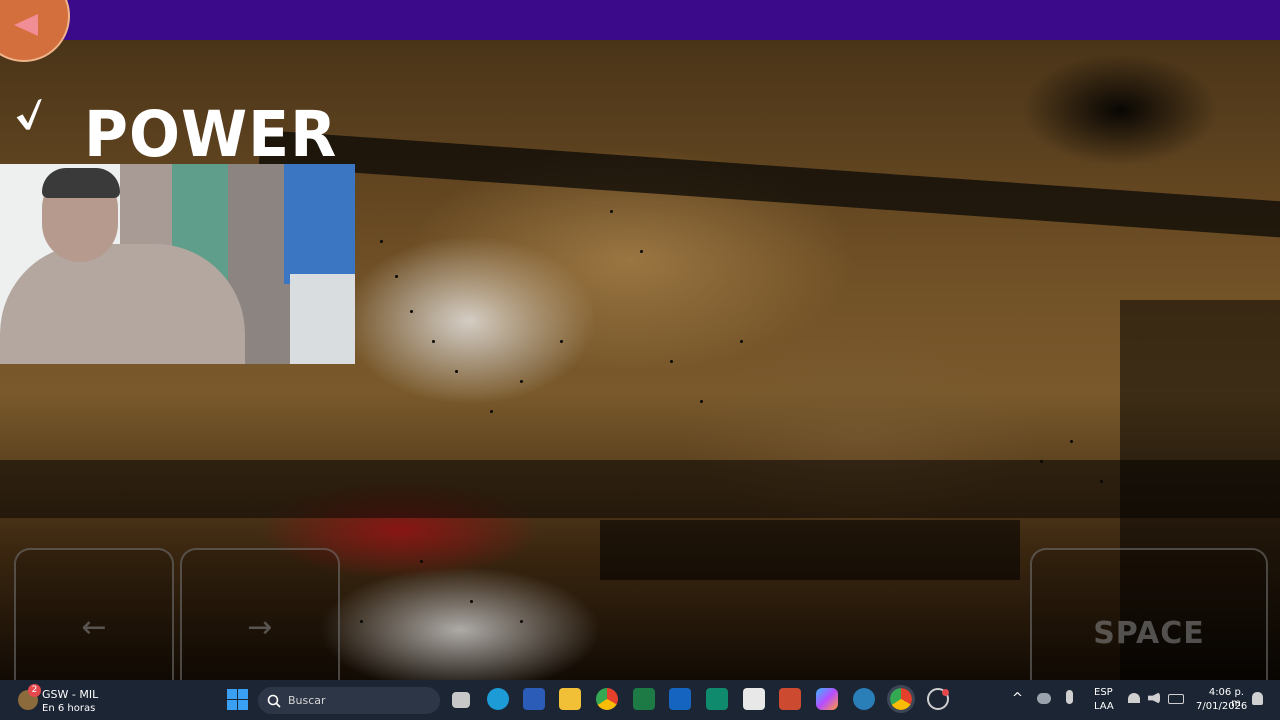 This screenshot has height=720, width=1280. Describe the element at coordinates (1176, 699) in the screenshot. I see `battery-icon` at that location.